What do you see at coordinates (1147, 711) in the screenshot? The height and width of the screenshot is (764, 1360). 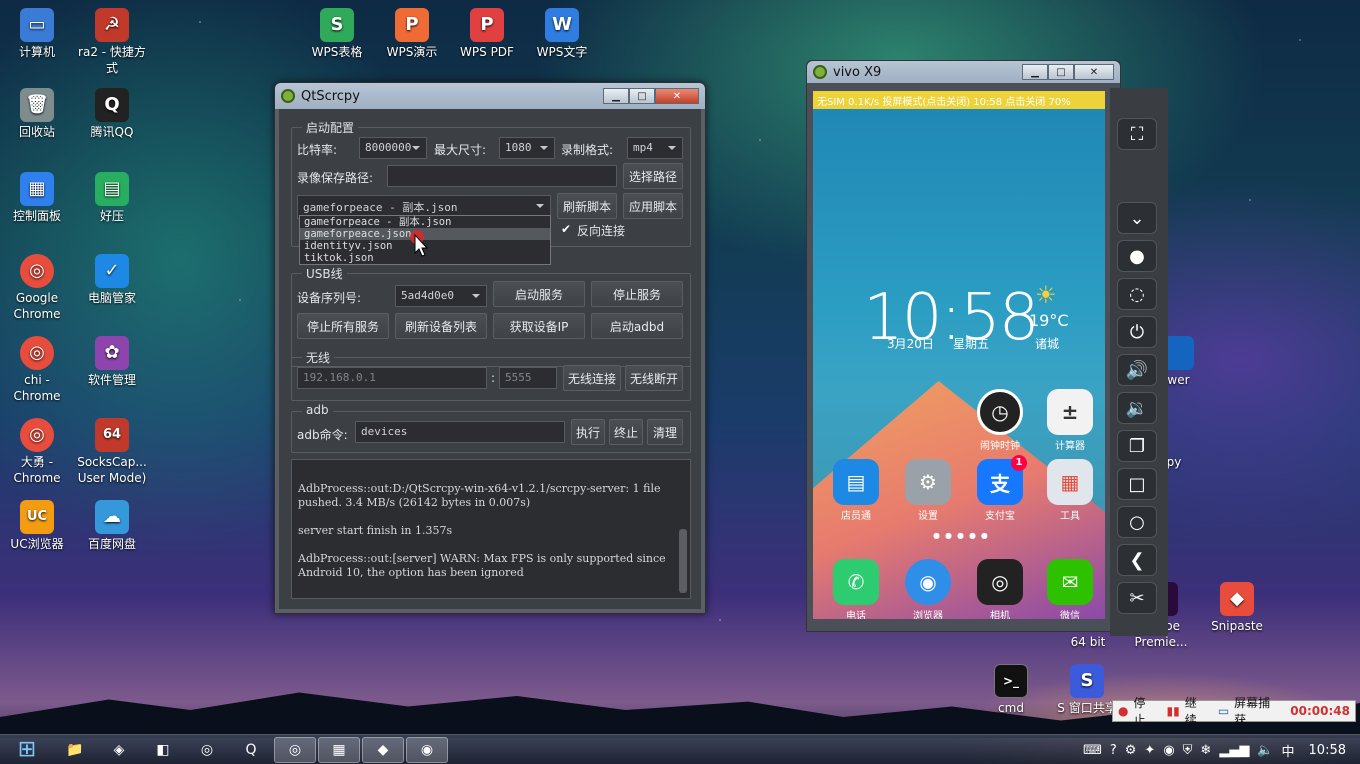 I see `stop-record-button: 停止` at bounding box center [1147, 711].